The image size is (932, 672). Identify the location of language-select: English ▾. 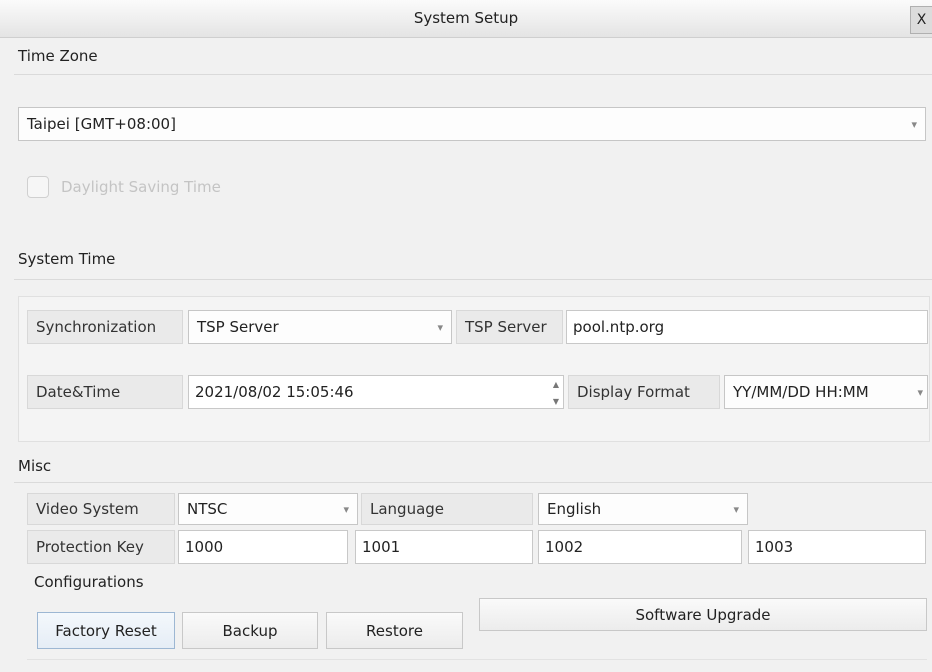
(643, 509).